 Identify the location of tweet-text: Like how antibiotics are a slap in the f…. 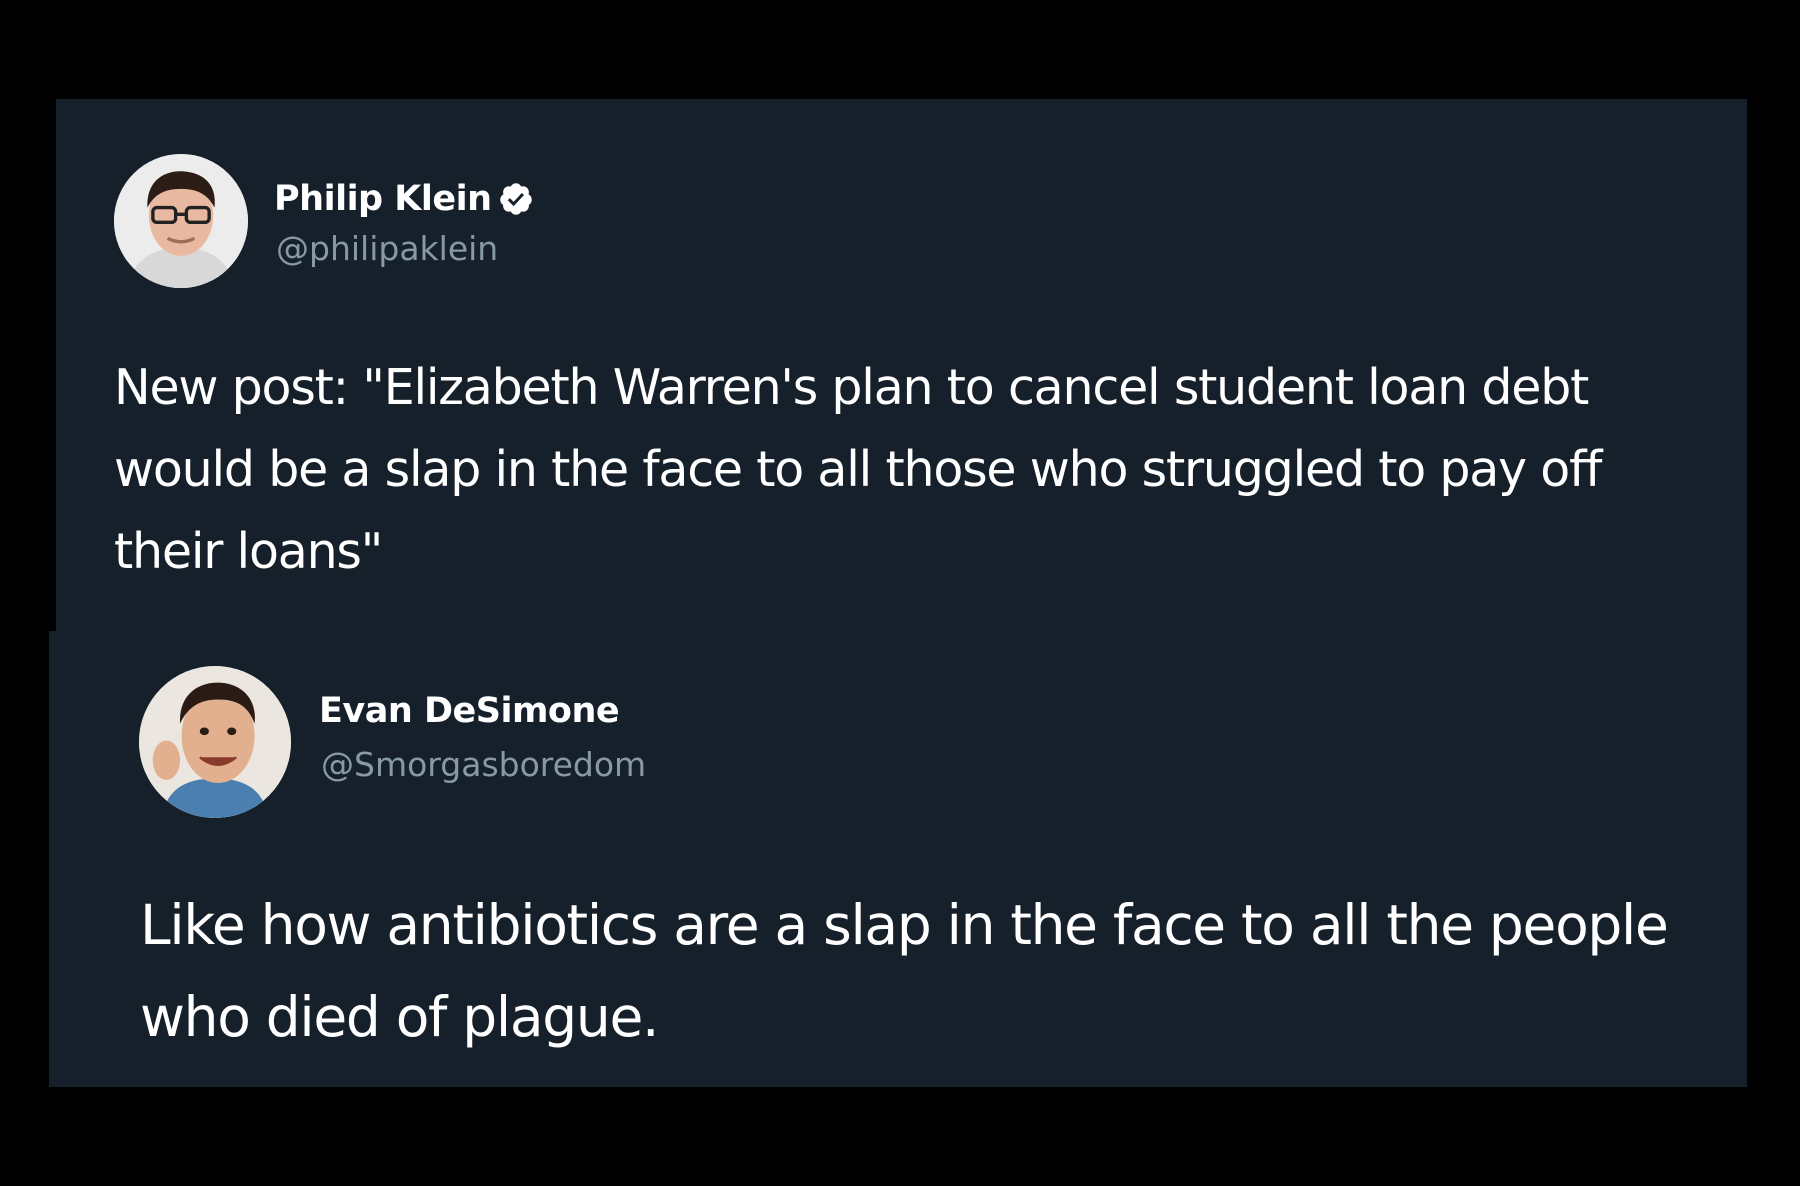
(904, 971).